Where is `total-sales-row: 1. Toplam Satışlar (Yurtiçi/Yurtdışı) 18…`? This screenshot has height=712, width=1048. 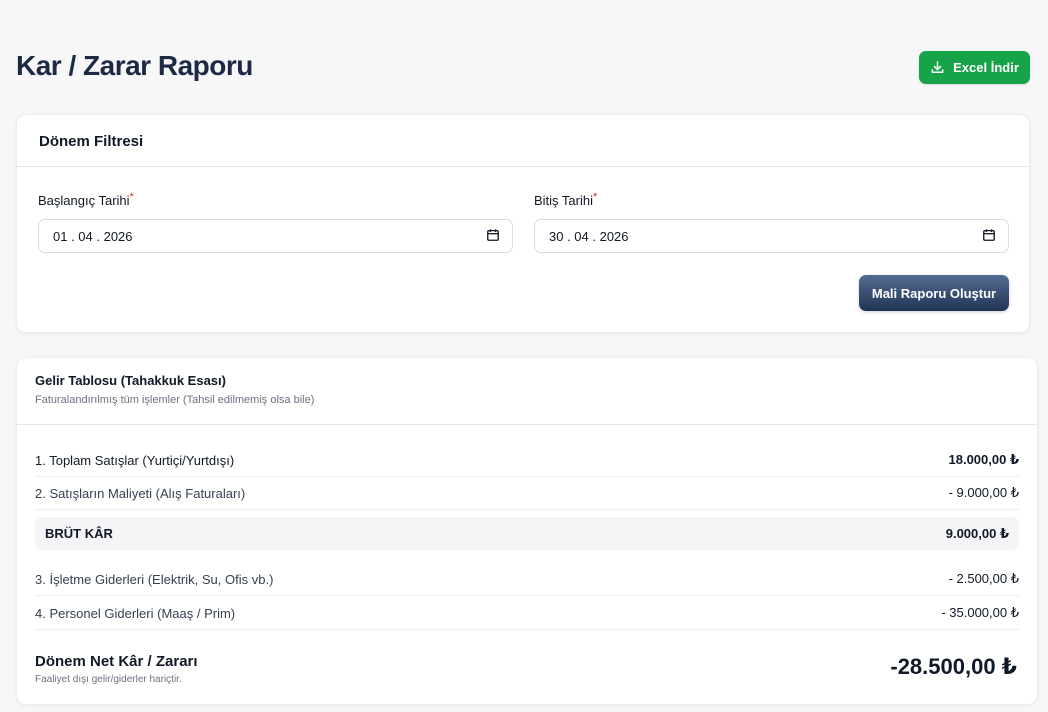
total-sales-row: 1. Toplam Satışlar (Yurtiçi/Yurtdışı) 18… is located at coordinates (527, 460).